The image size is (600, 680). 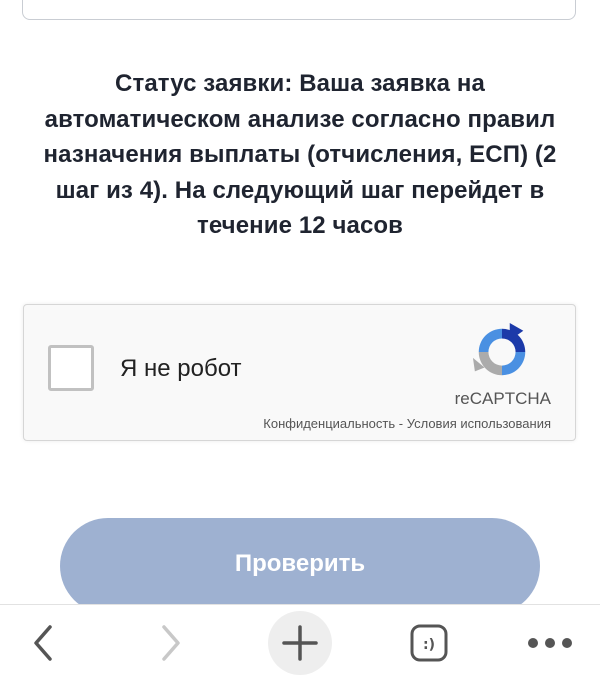 I want to click on more-icon, so click(x=550, y=642).